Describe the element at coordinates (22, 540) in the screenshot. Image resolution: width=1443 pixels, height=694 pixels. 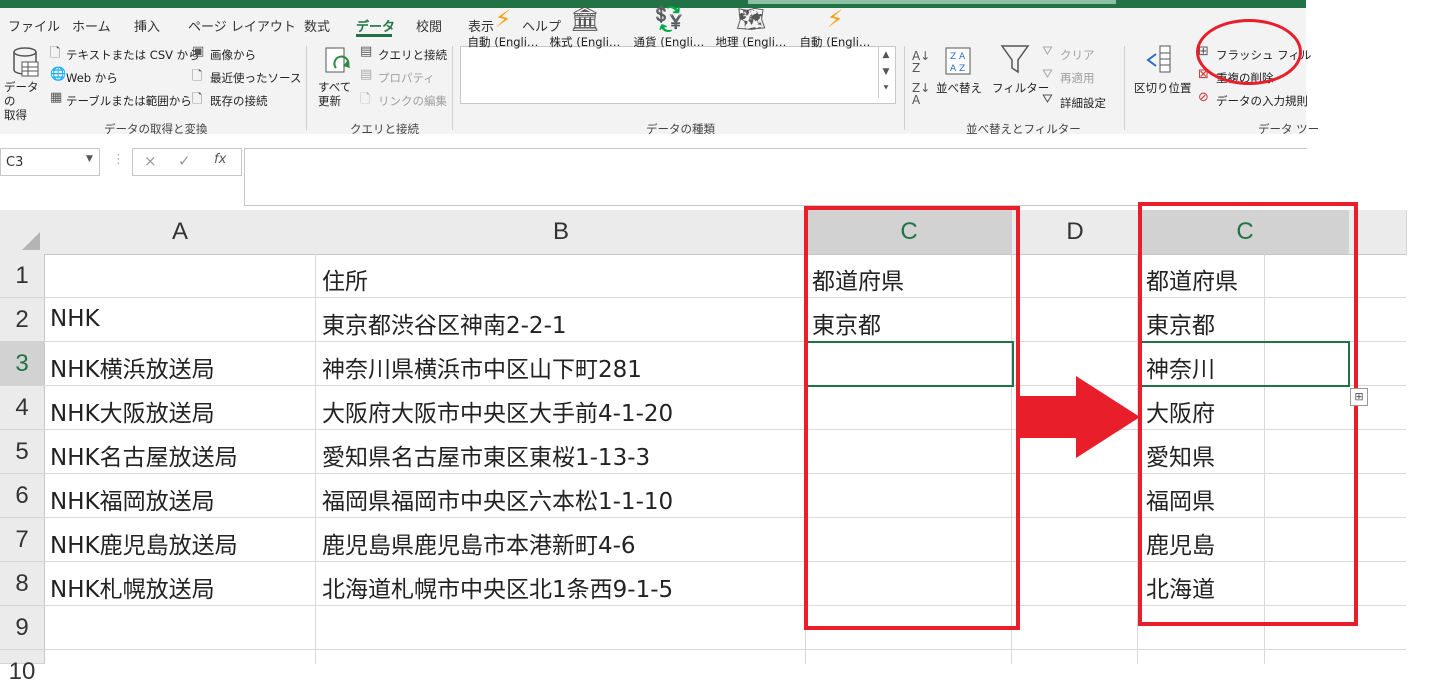
I see `row-header-7: 7` at that location.